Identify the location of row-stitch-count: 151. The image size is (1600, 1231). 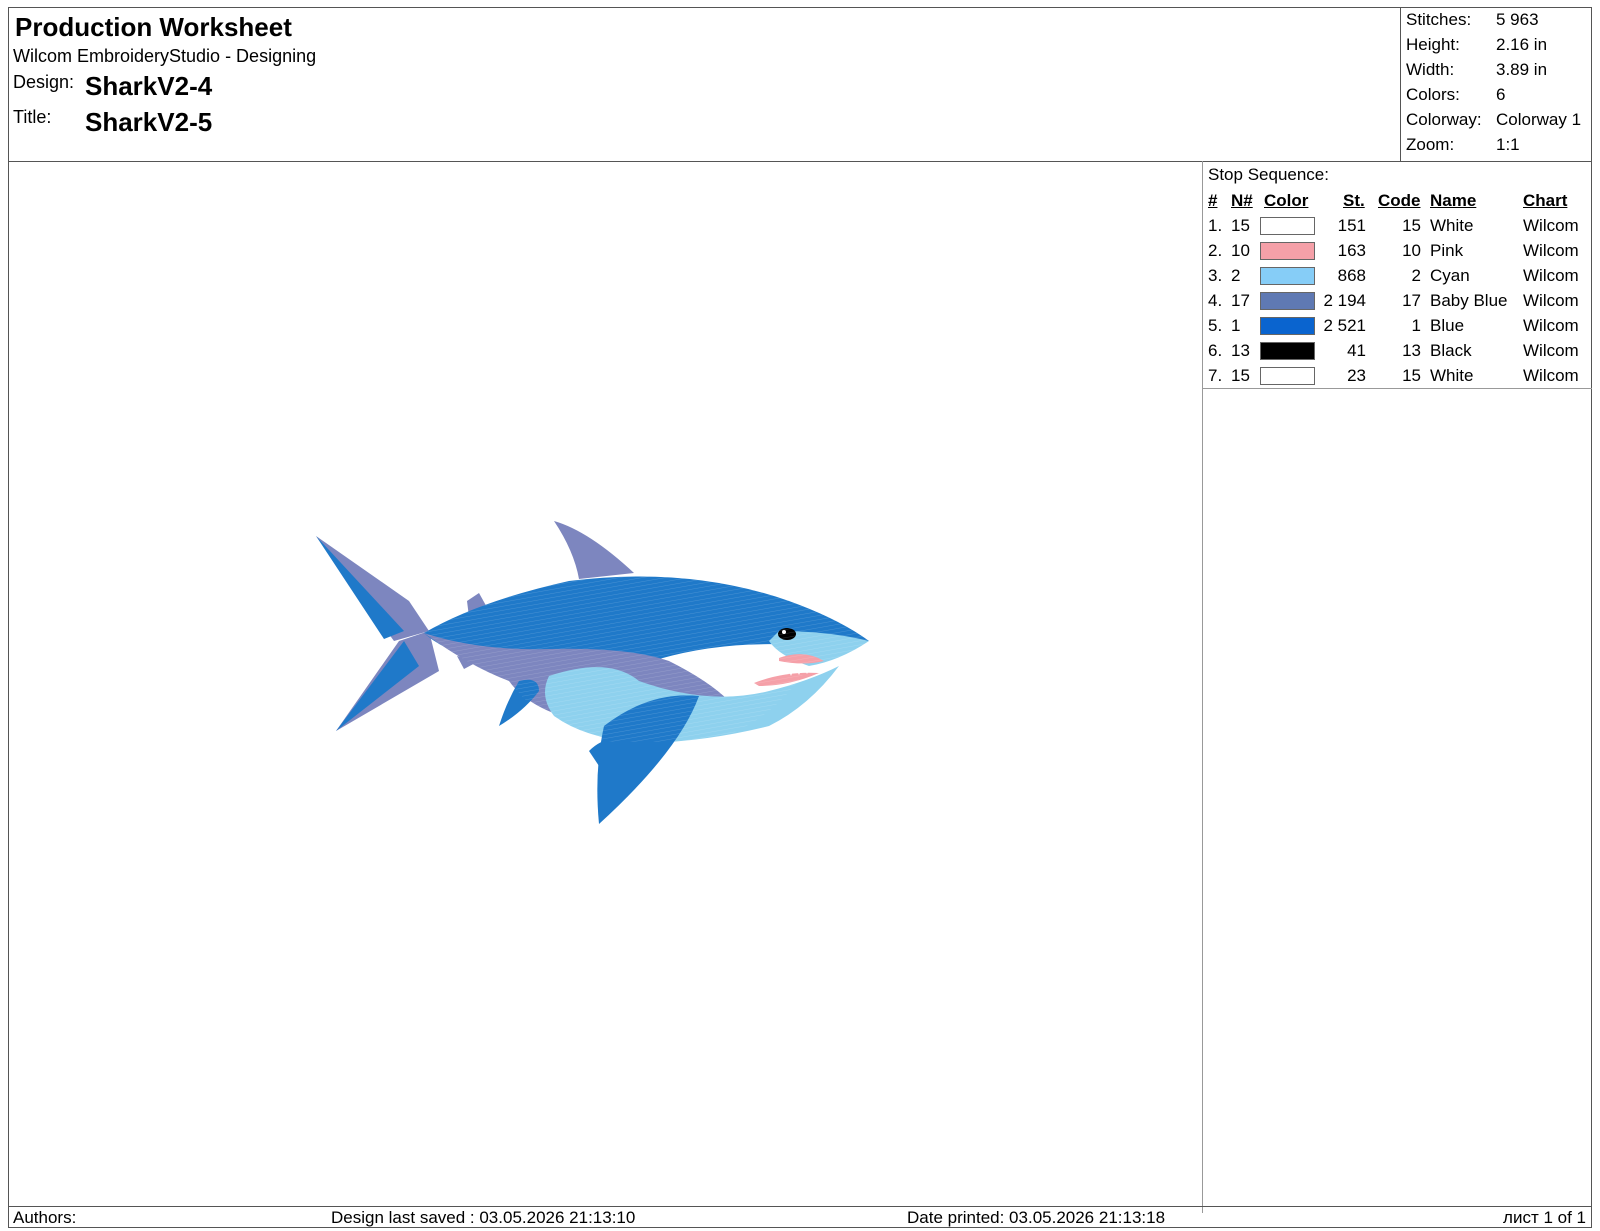
(1351, 225).